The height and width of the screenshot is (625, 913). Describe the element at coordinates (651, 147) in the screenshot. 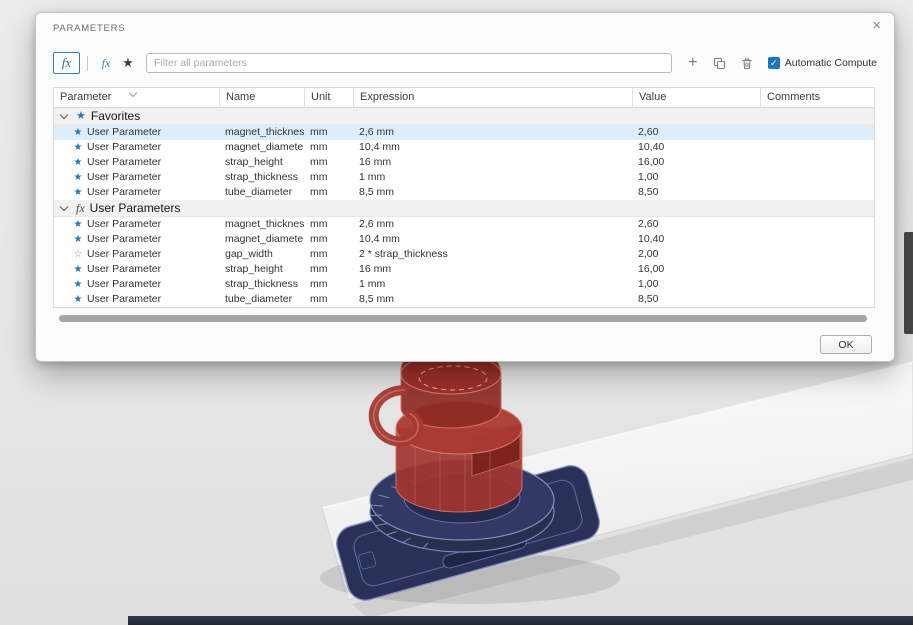

I see `parameter-value: 10,40` at that location.